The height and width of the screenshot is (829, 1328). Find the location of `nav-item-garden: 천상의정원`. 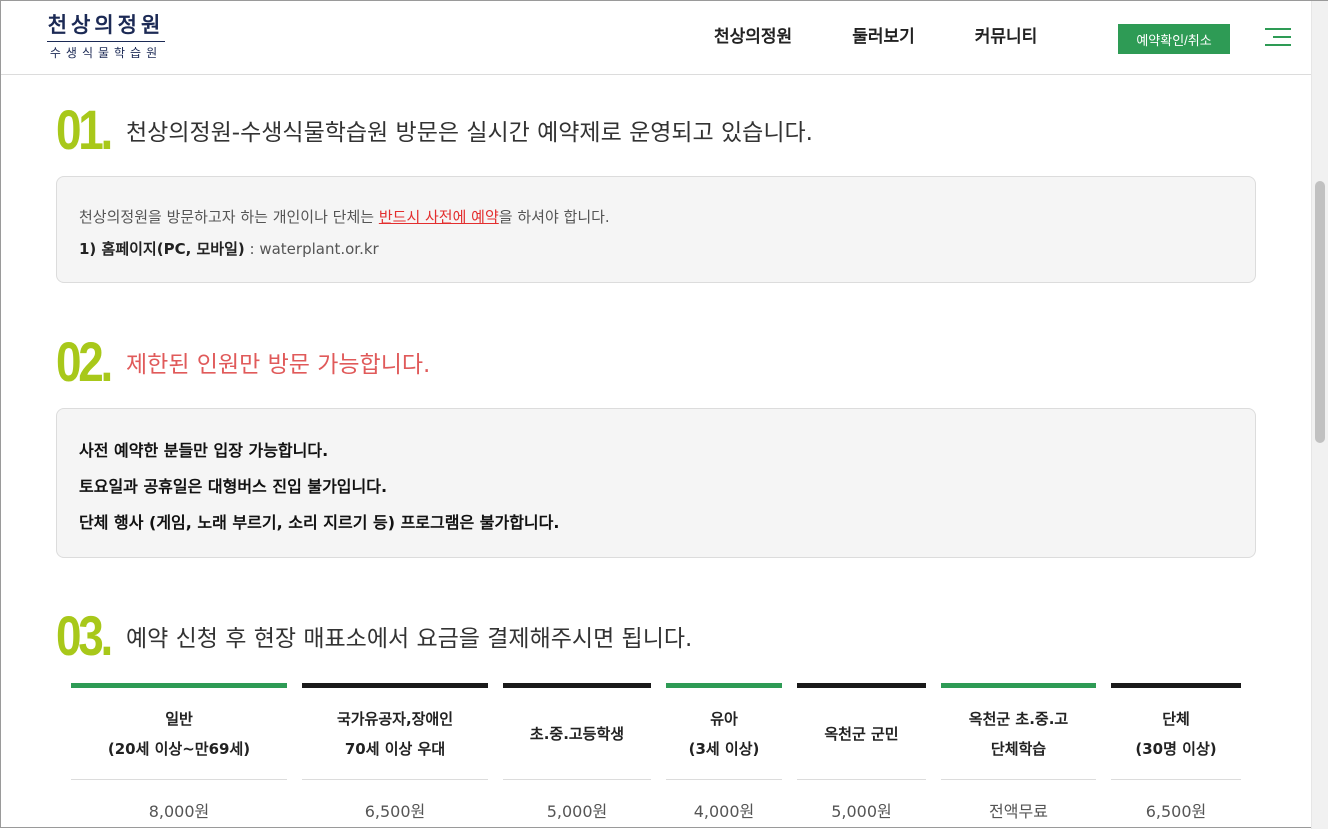

nav-item-garden: 천상의정원 is located at coordinates (753, 37).